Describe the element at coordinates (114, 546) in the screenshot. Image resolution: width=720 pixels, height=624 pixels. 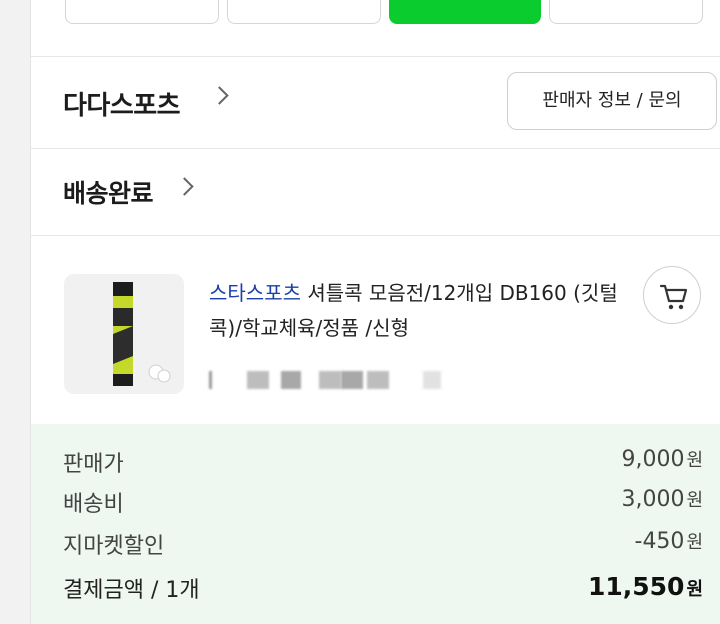
I see `price-label: 지마켓할인` at that location.